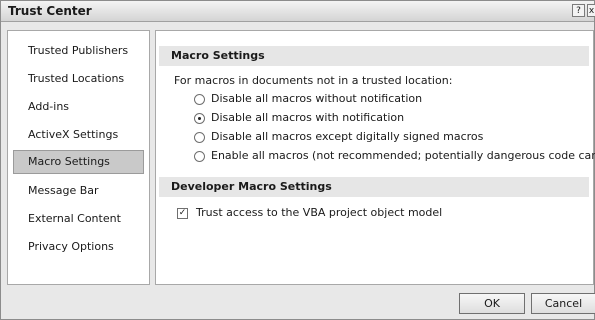 The width and height of the screenshot is (595, 320). What do you see at coordinates (298, 11) in the screenshot?
I see `title-bar: Trust Center ? x` at bounding box center [298, 11].